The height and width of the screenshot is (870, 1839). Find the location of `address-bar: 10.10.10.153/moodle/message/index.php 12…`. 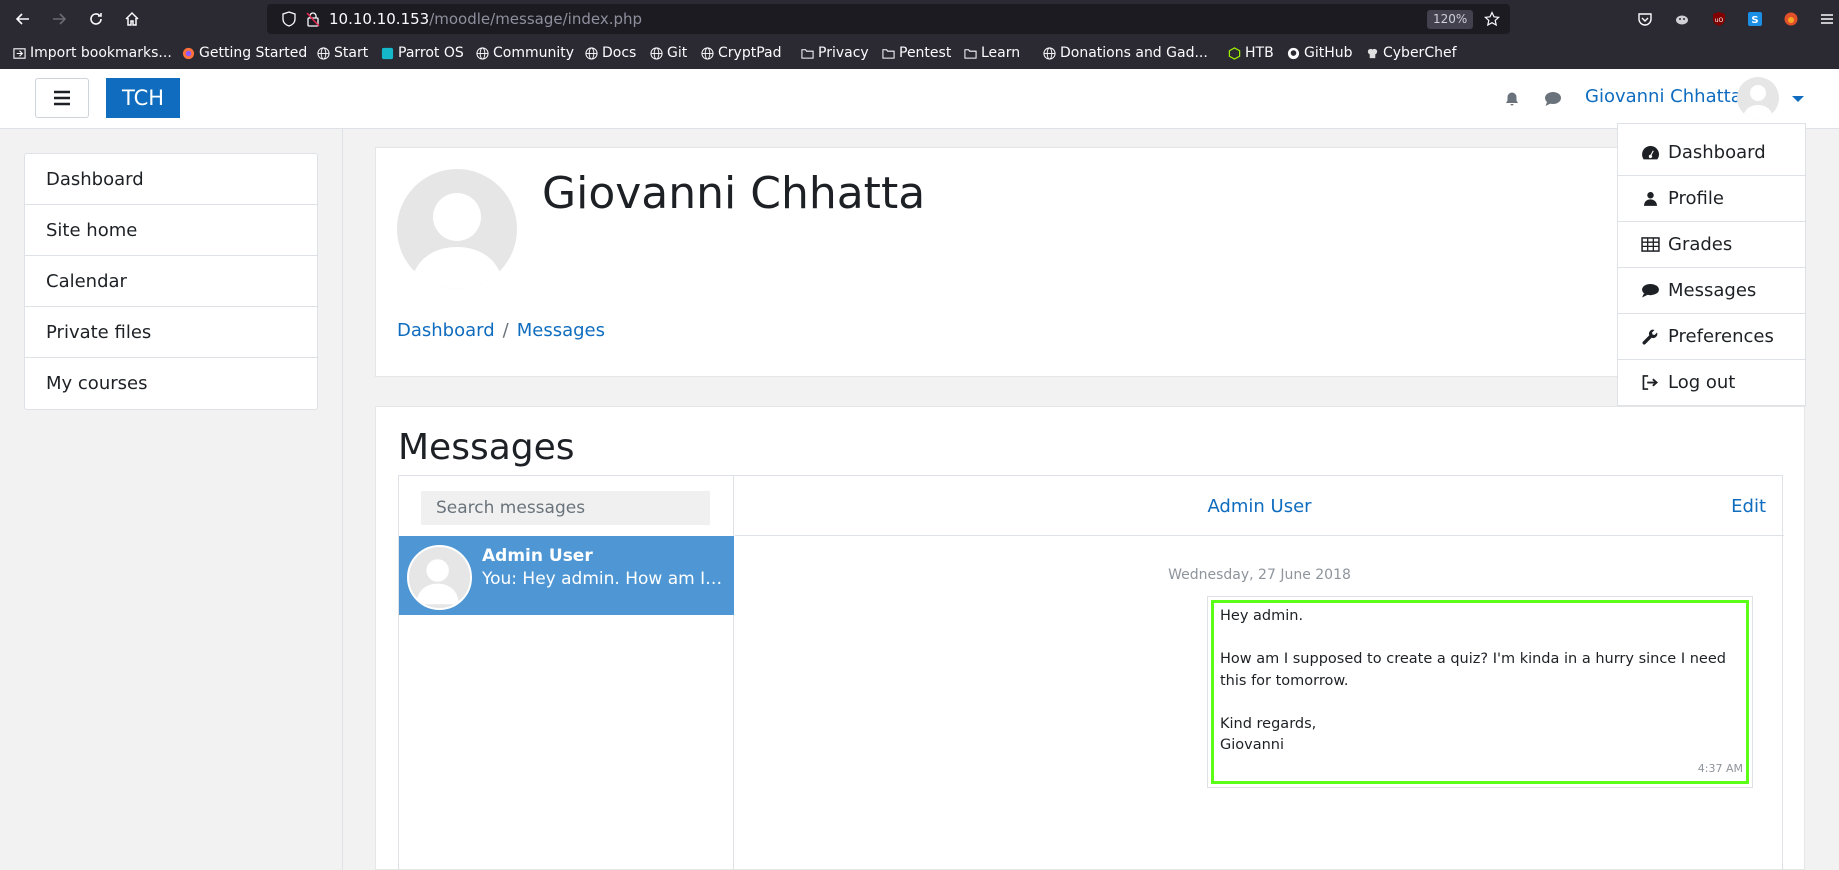

address-bar: 10.10.10.153/moodle/message/index.php 12… is located at coordinates (888, 19).